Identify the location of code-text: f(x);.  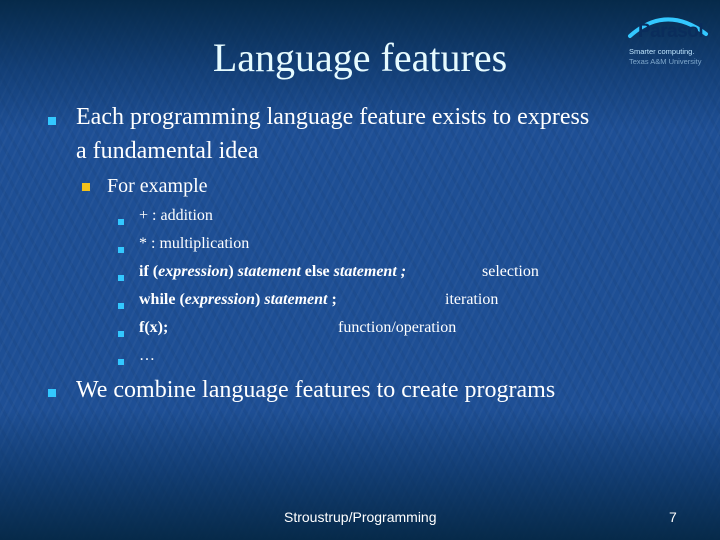
(154, 327).